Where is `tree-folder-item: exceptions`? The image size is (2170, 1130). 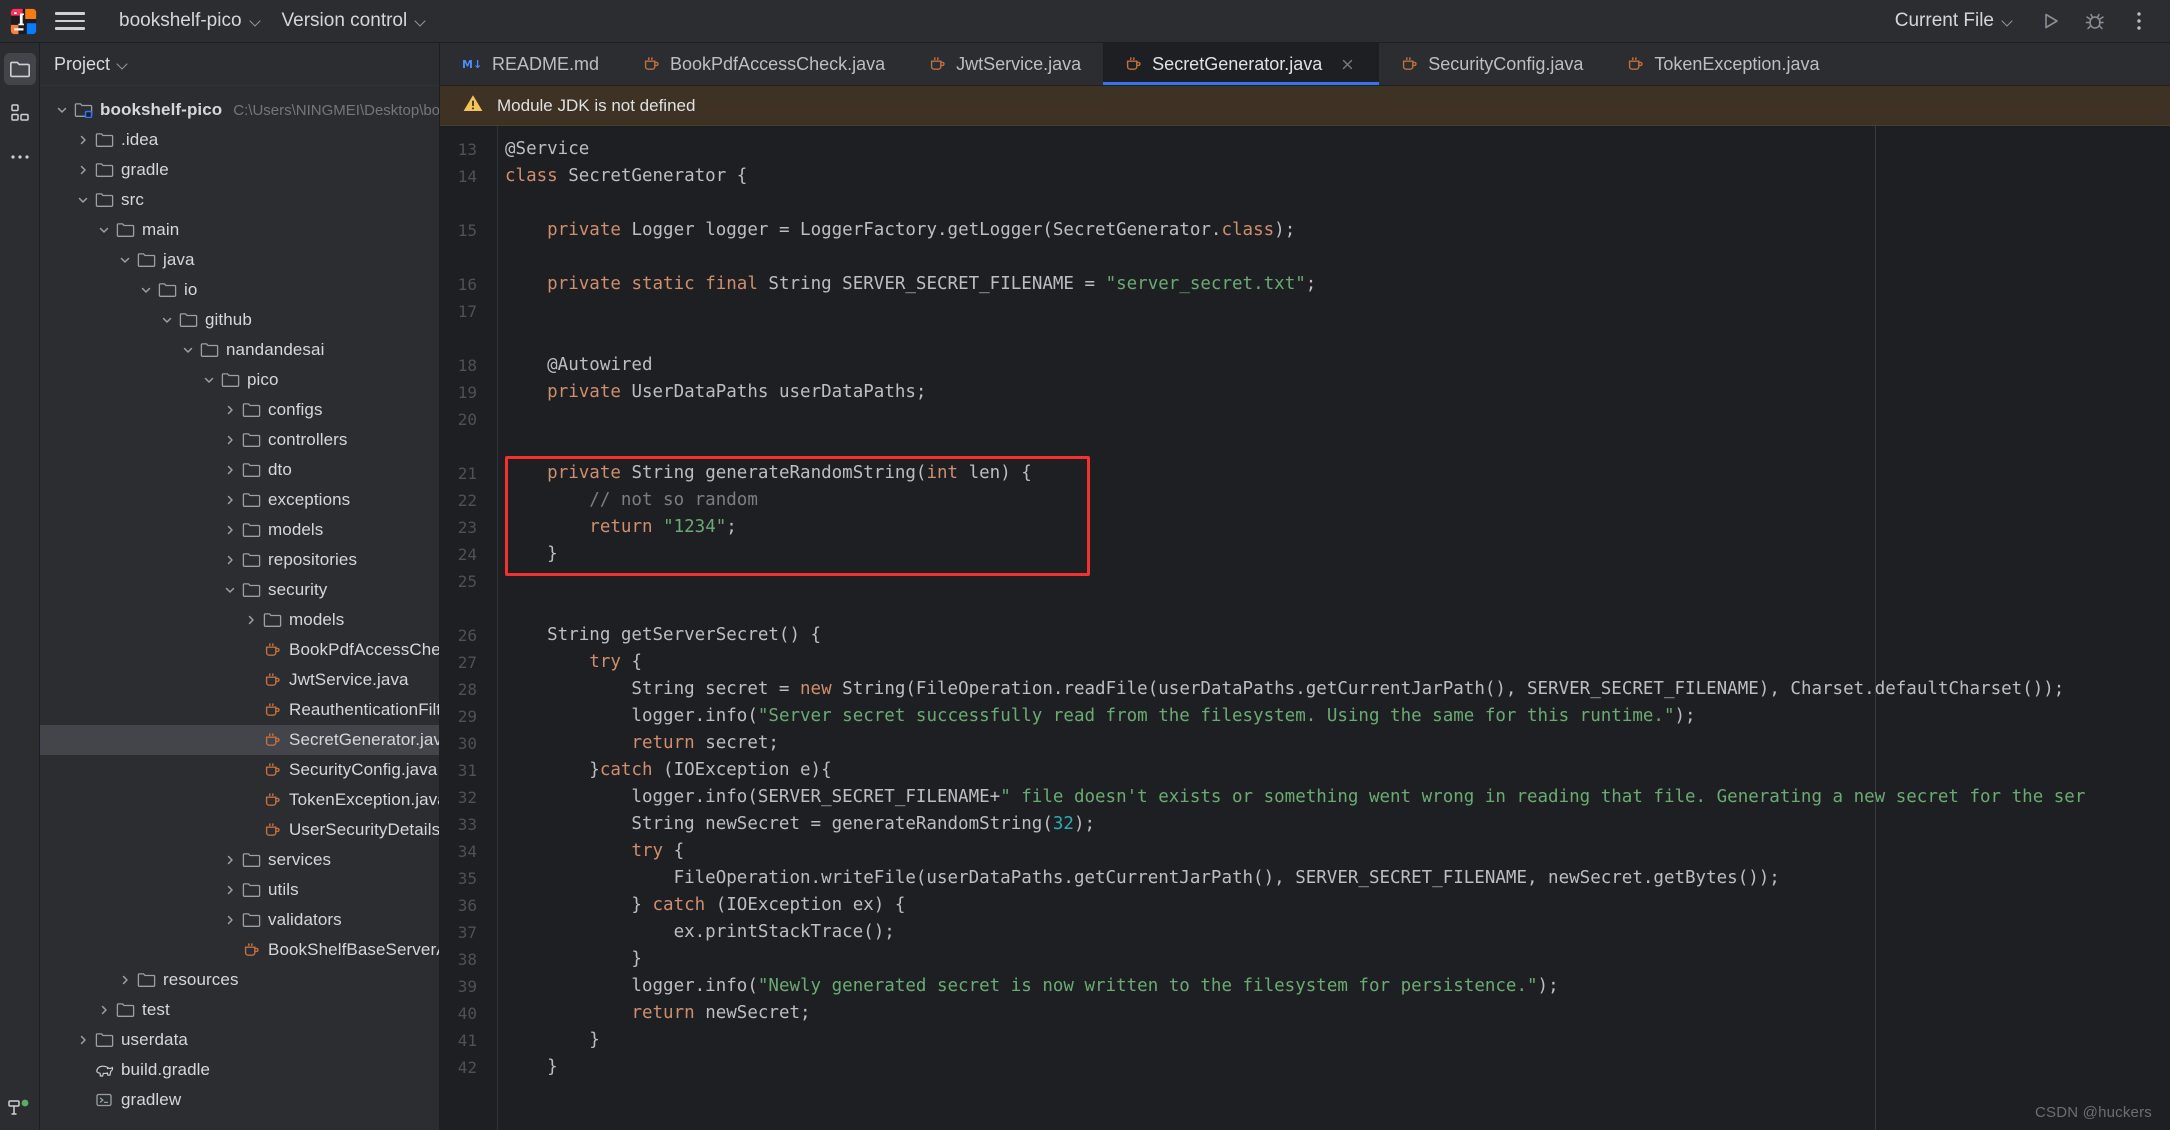 tree-folder-item: exceptions is located at coordinates (239, 500).